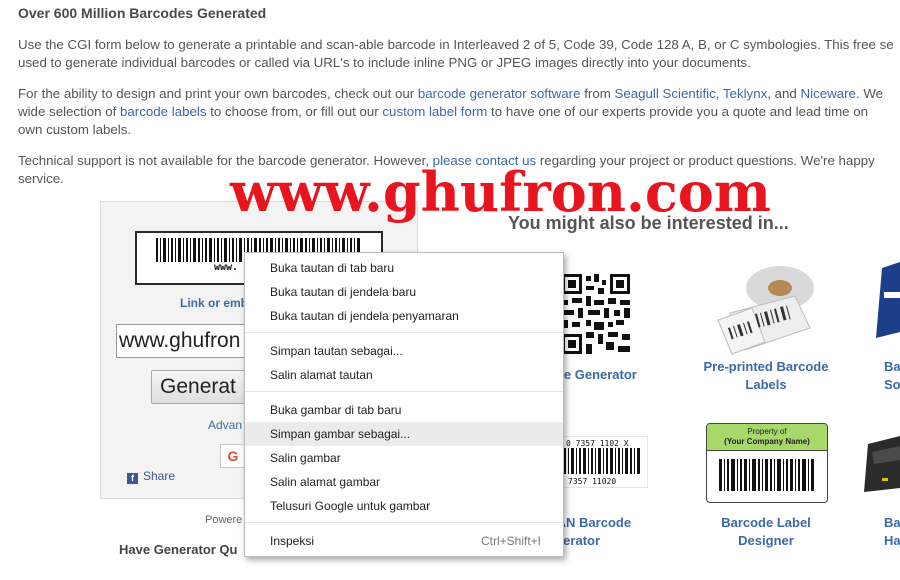  Describe the element at coordinates (766, 540) in the screenshot. I see `card-label-line: Designer` at that location.